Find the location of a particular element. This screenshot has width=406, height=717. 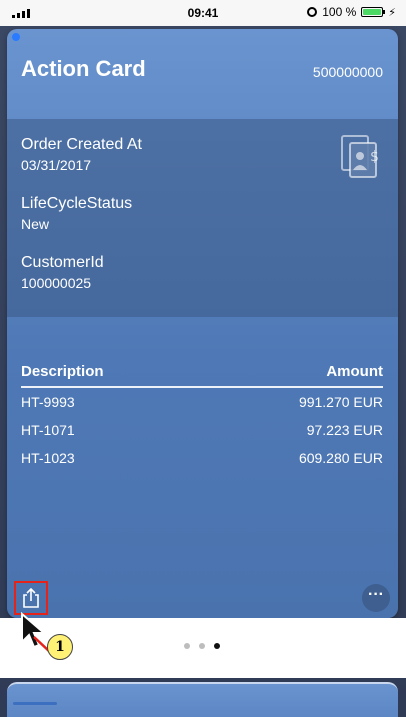

cell-amount: 991.270 EUR is located at coordinates (340, 402).